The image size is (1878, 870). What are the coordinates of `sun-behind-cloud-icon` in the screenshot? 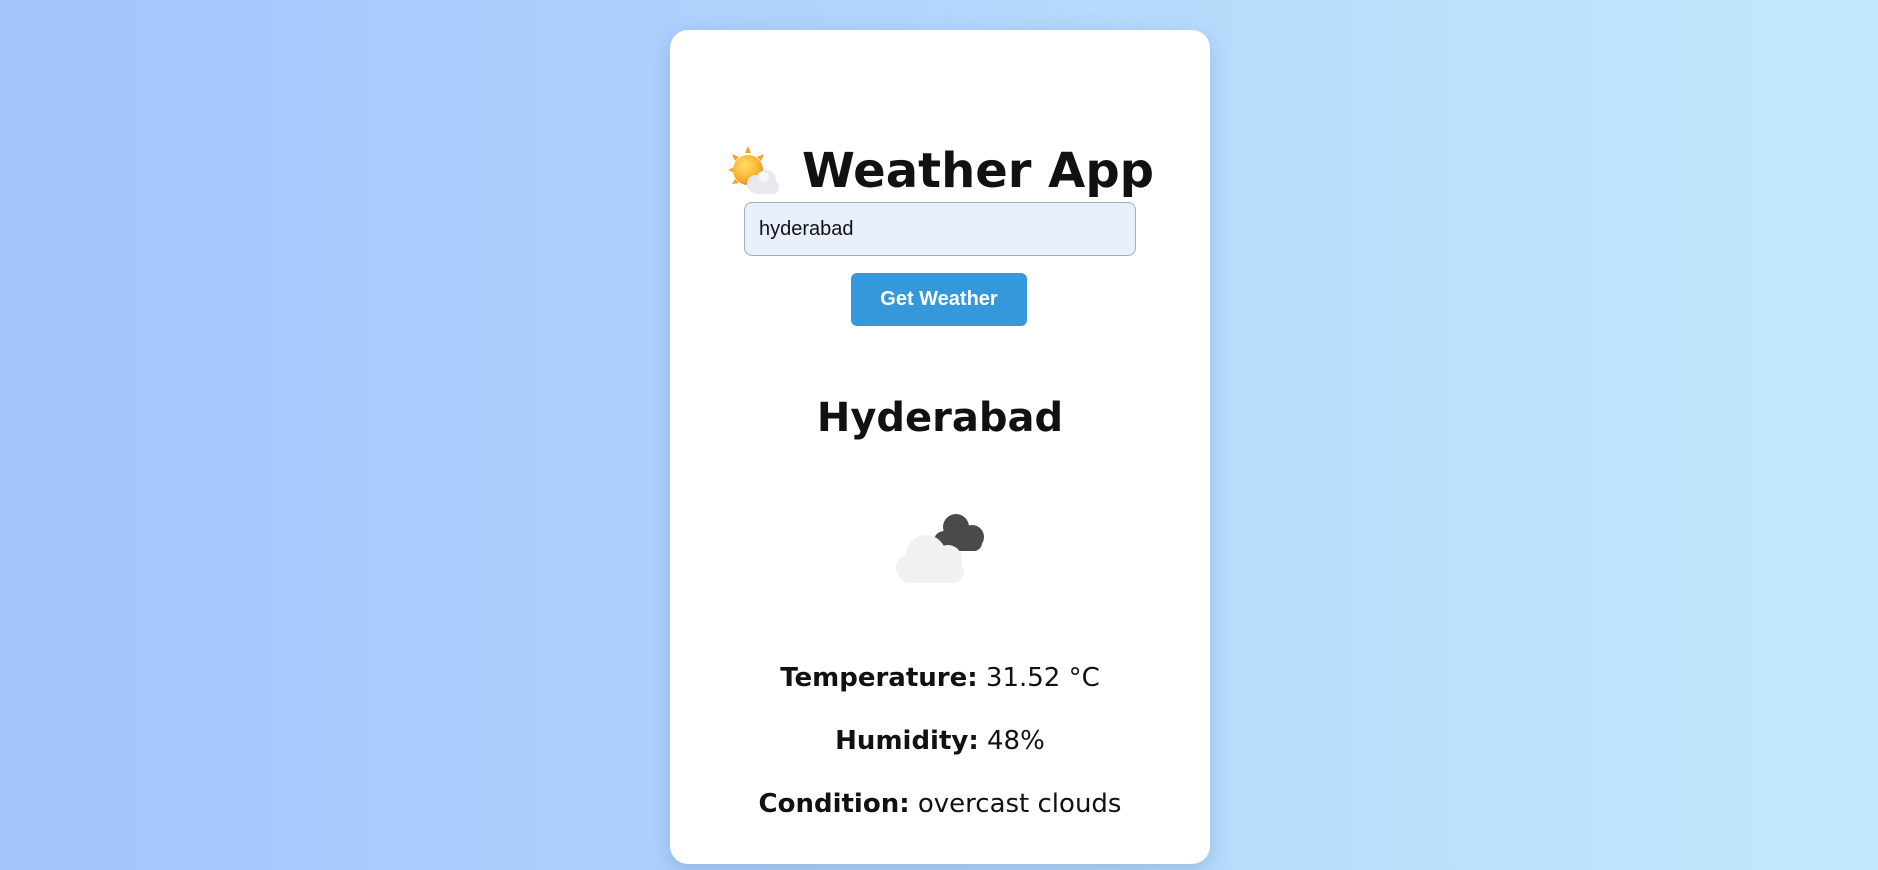 It's located at (753, 170).